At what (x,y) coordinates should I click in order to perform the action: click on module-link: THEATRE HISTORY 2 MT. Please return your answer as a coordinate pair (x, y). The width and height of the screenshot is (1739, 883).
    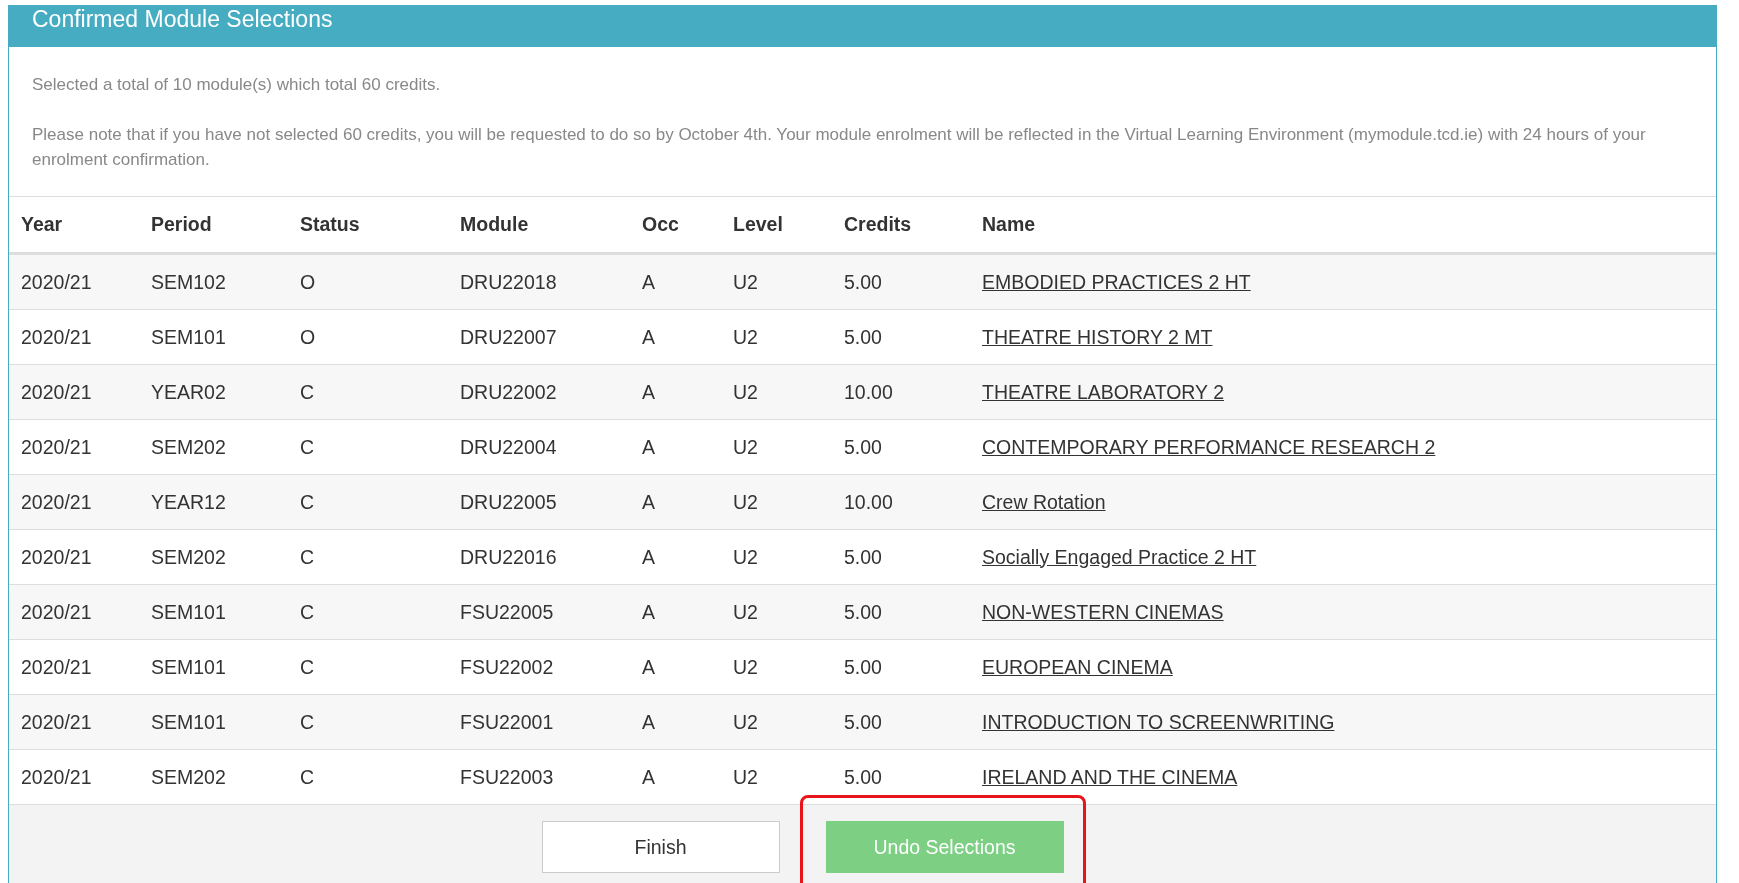
    Looking at the image, I should click on (1097, 336).